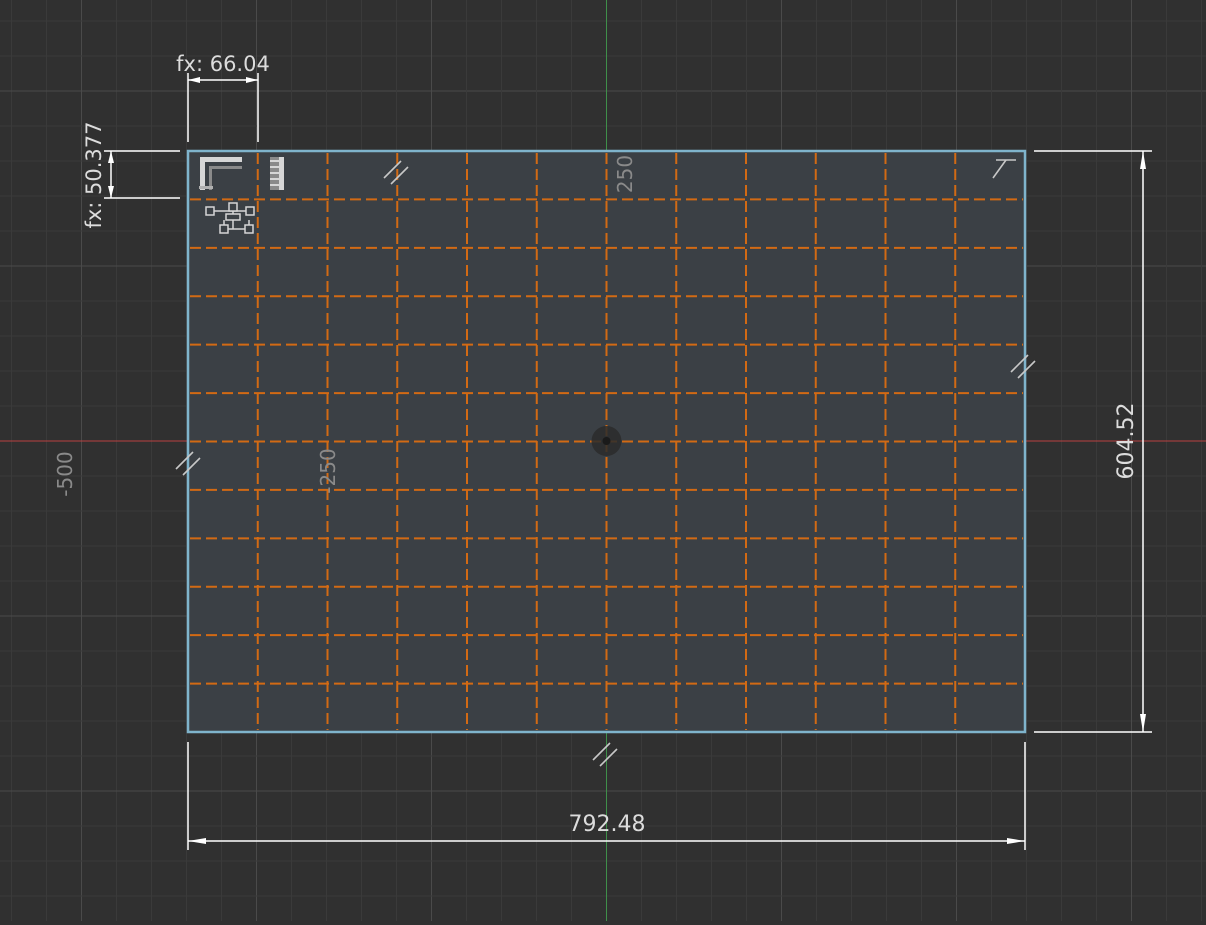 The height and width of the screenshot is (925, 1206). Describe the element at coordinates (142, 174) in the screenshot. I see `pattern-height-dimension` at that location.